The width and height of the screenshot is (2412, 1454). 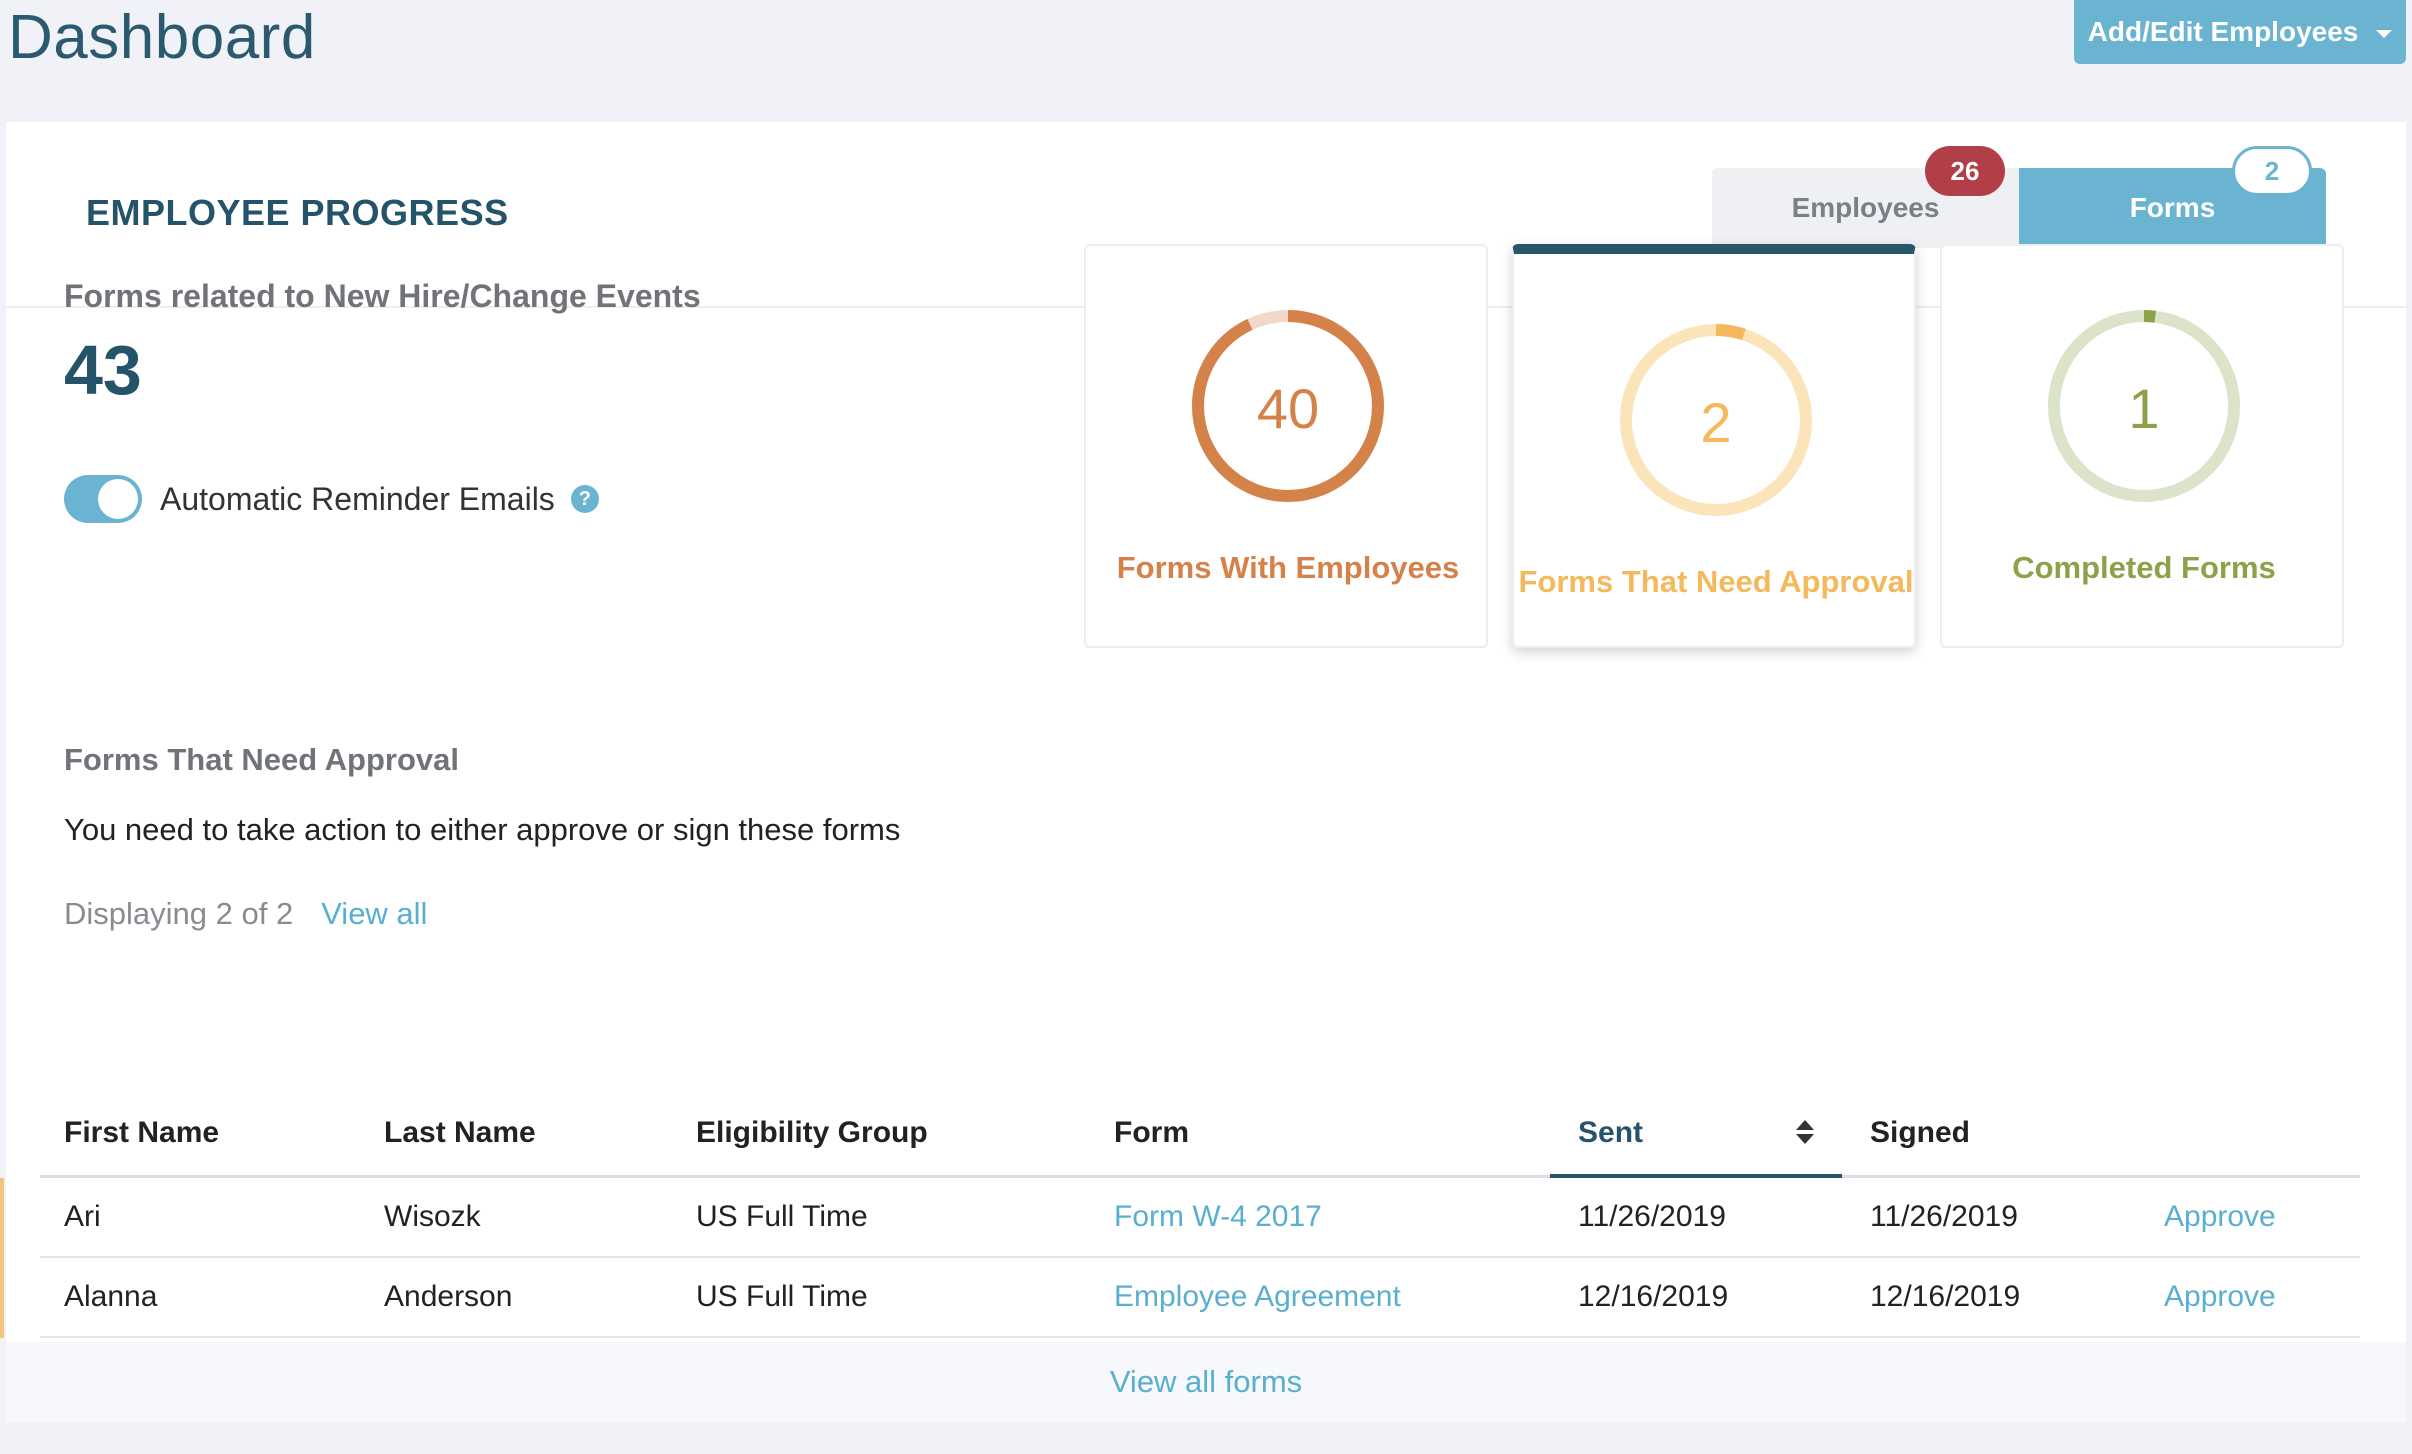 I want to click on col-sent: Sent, so click(x=1610, y=1132).